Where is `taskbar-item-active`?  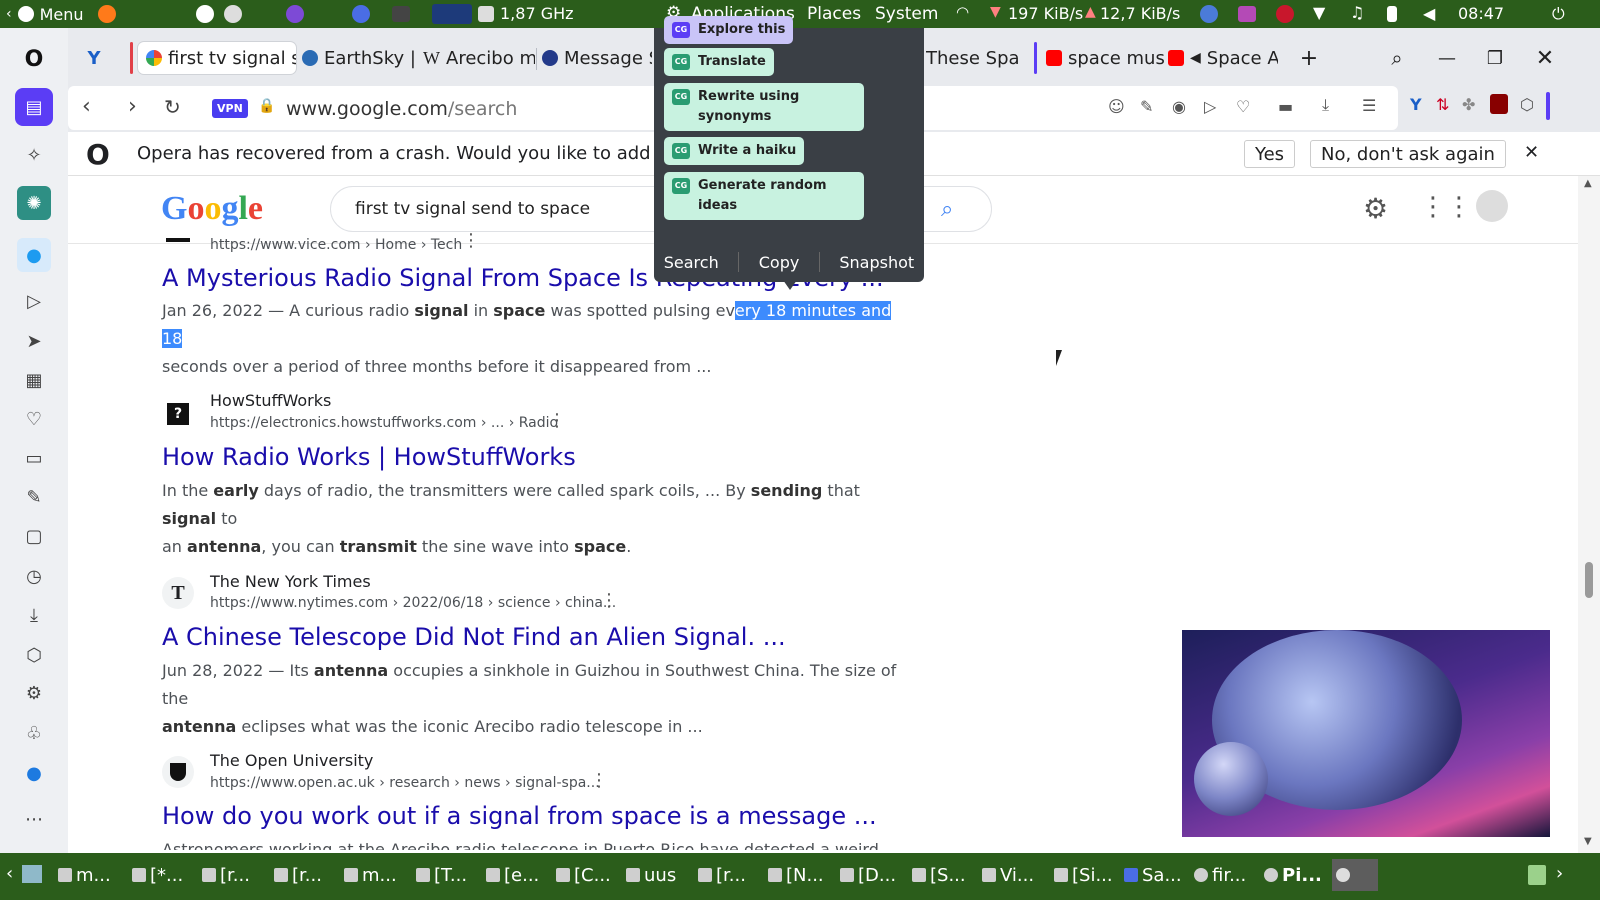
taskbar-item-active is located at coordinates (1355, 875).